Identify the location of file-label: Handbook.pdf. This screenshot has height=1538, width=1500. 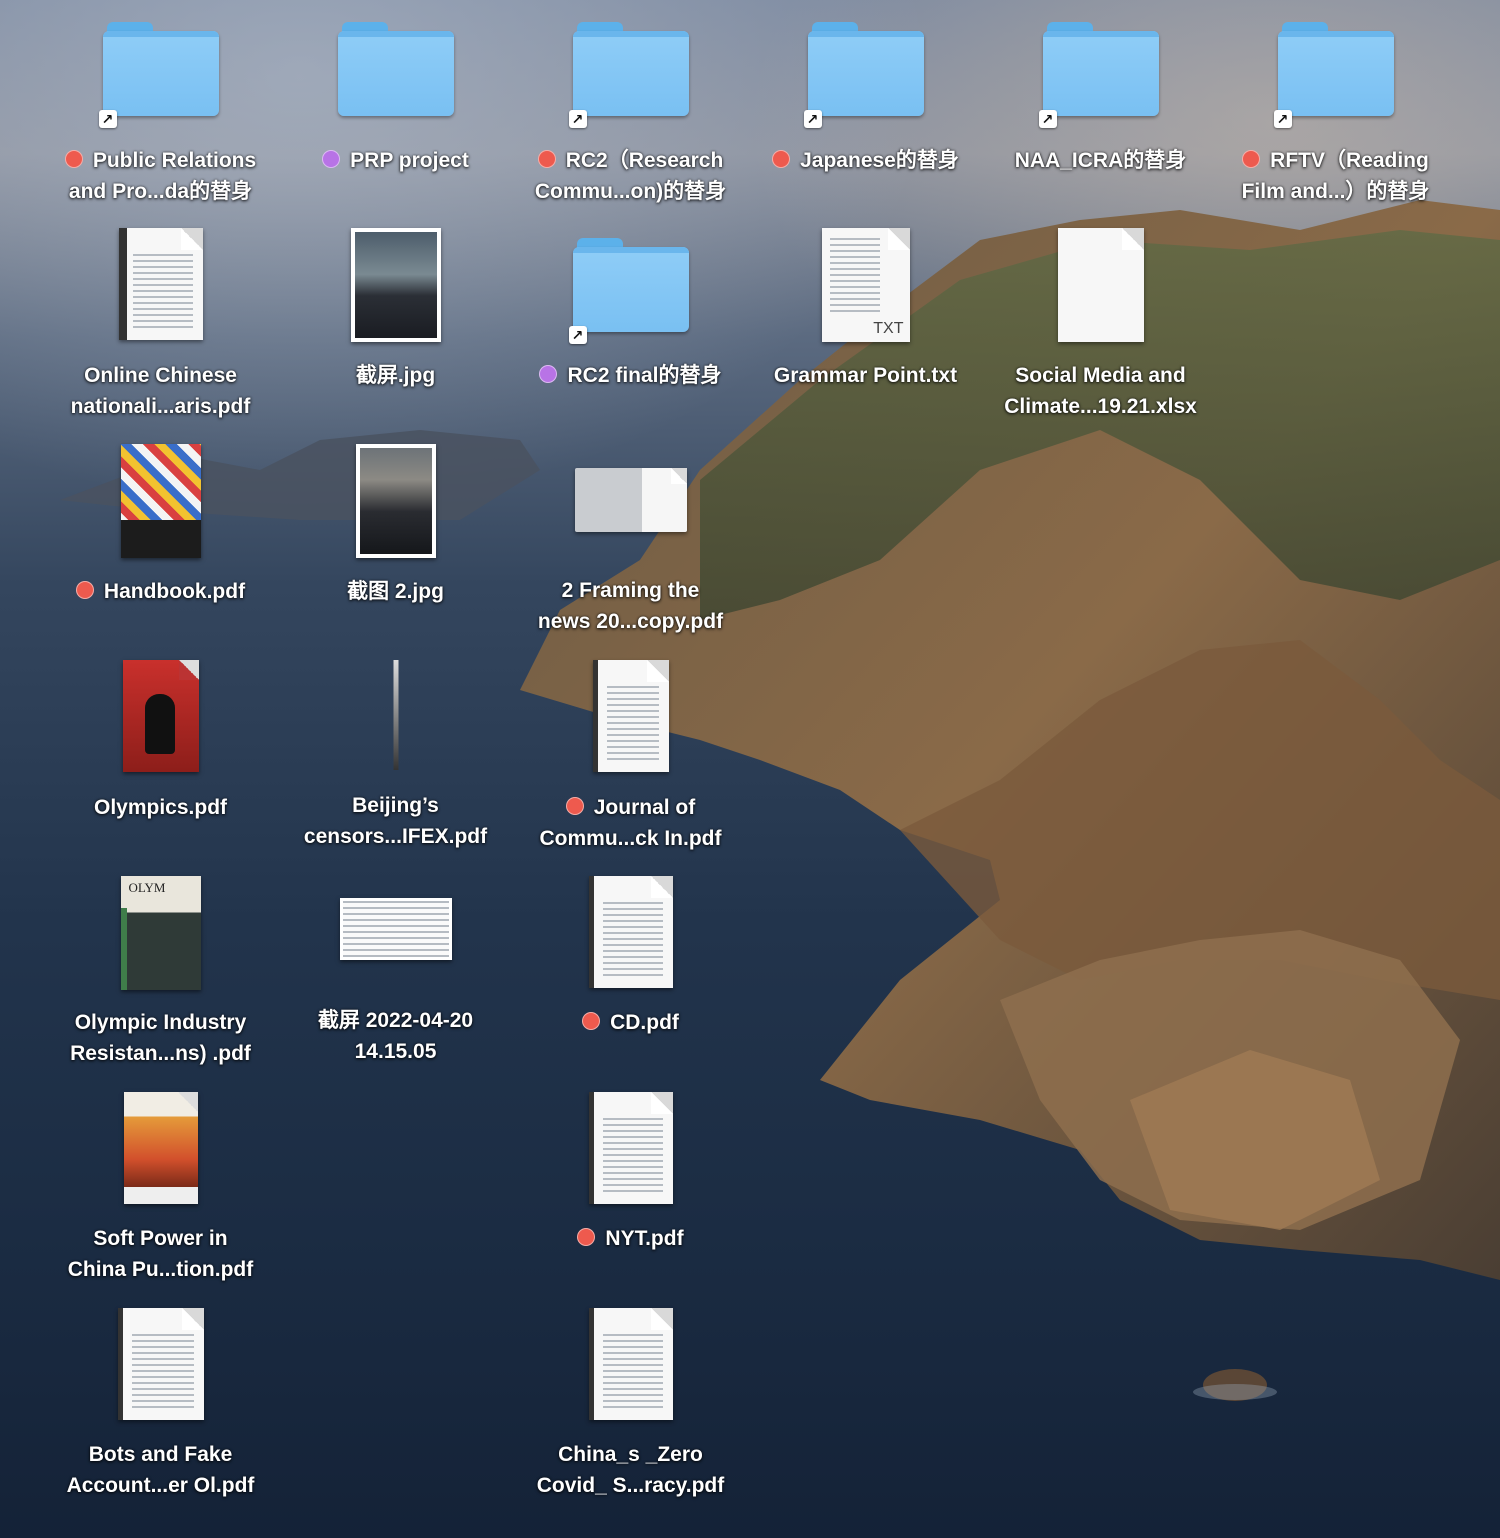
(160, 591).